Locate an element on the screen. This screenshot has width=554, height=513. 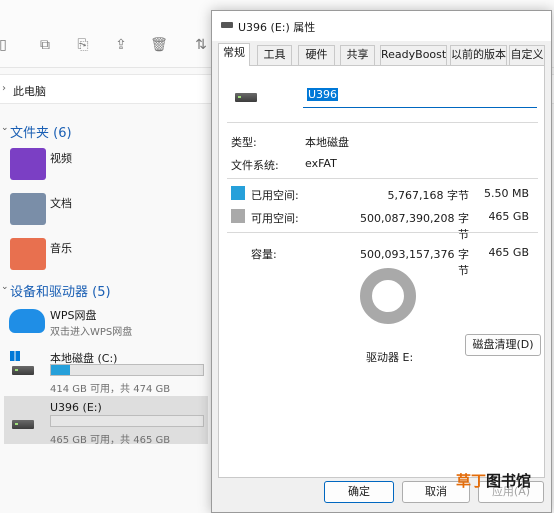
ok-button: 确定 is located at coordinates (359, 492).